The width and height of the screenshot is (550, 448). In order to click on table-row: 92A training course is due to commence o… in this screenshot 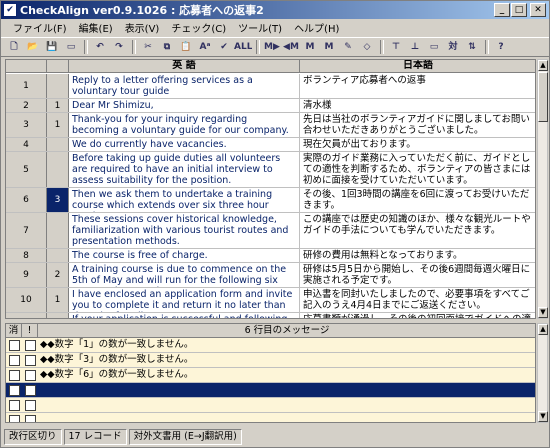, I will do `click(270, 275)`.